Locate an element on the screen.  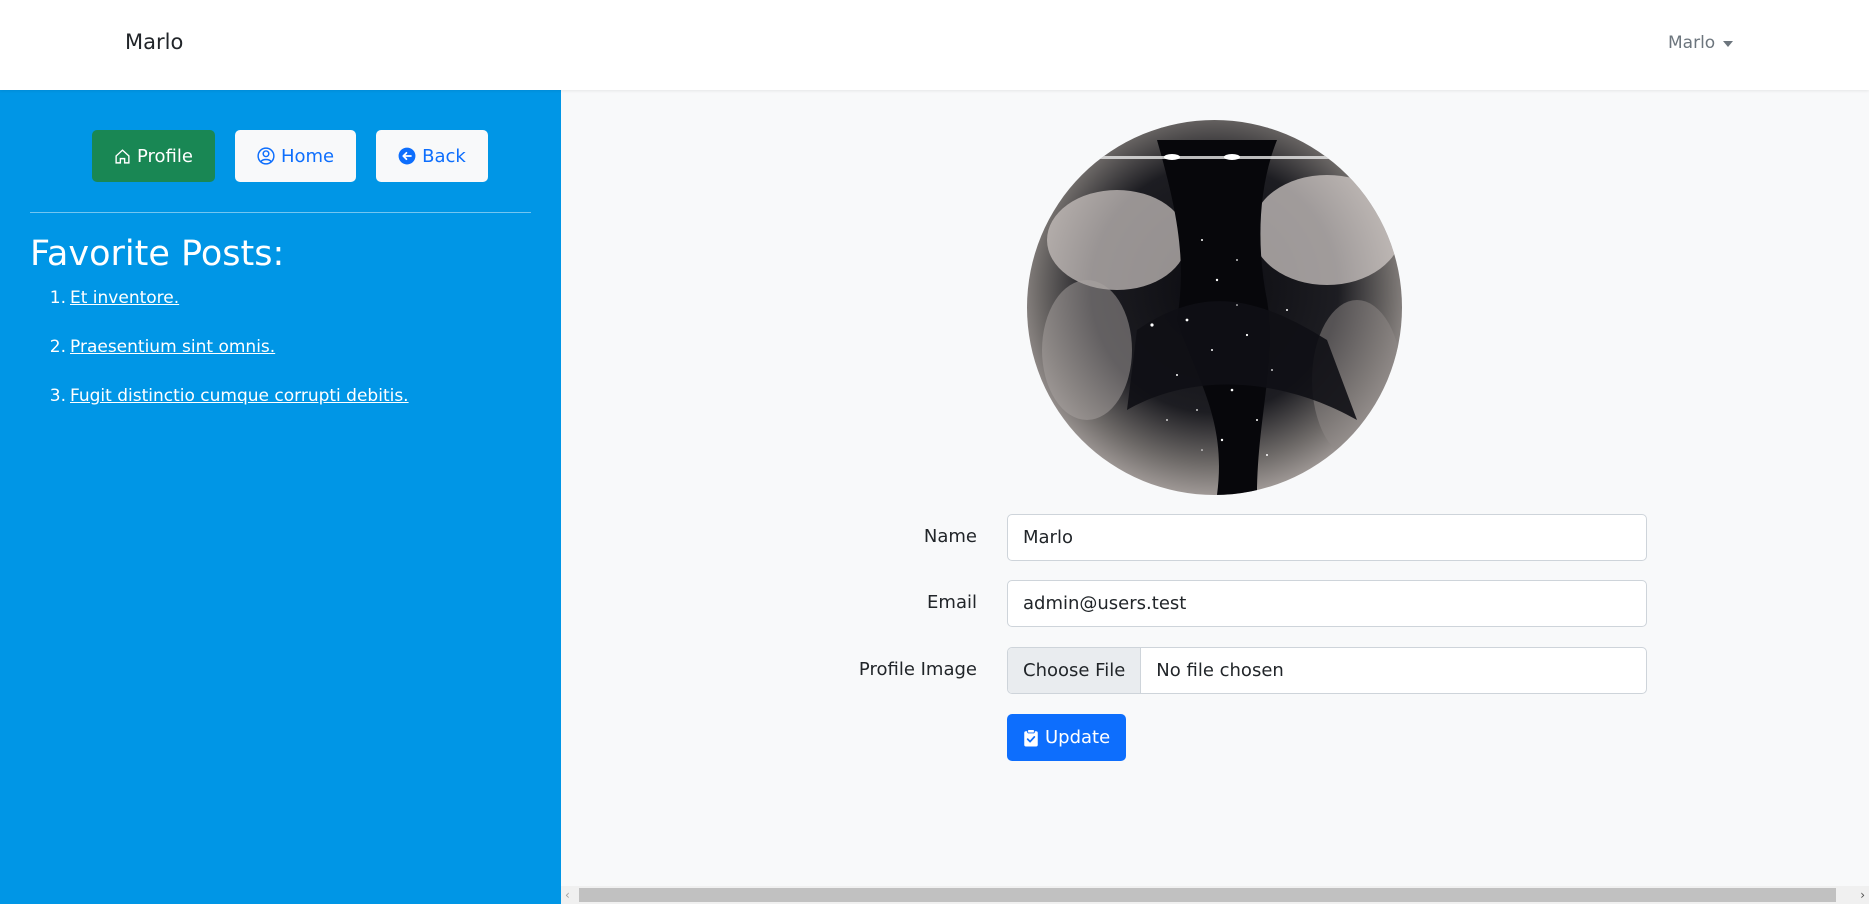
scroll-left-icon: ‹ is located at coordinates (567, 895).